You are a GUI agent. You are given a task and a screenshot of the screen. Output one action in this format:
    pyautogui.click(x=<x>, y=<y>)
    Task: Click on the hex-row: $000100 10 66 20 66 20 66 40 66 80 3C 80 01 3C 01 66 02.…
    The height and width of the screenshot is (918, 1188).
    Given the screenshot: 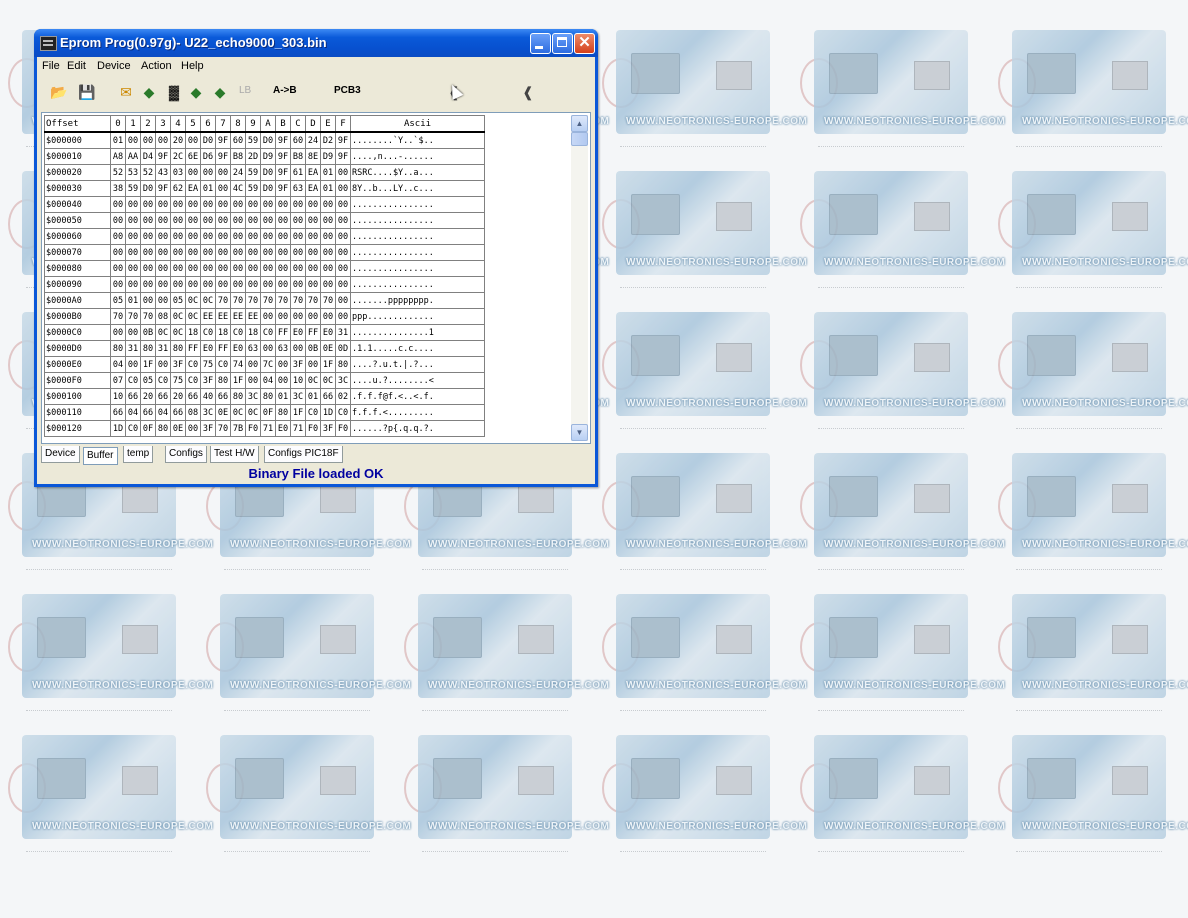 What is the action you would take?
    pyautogui.click(x=264, y=396)
    